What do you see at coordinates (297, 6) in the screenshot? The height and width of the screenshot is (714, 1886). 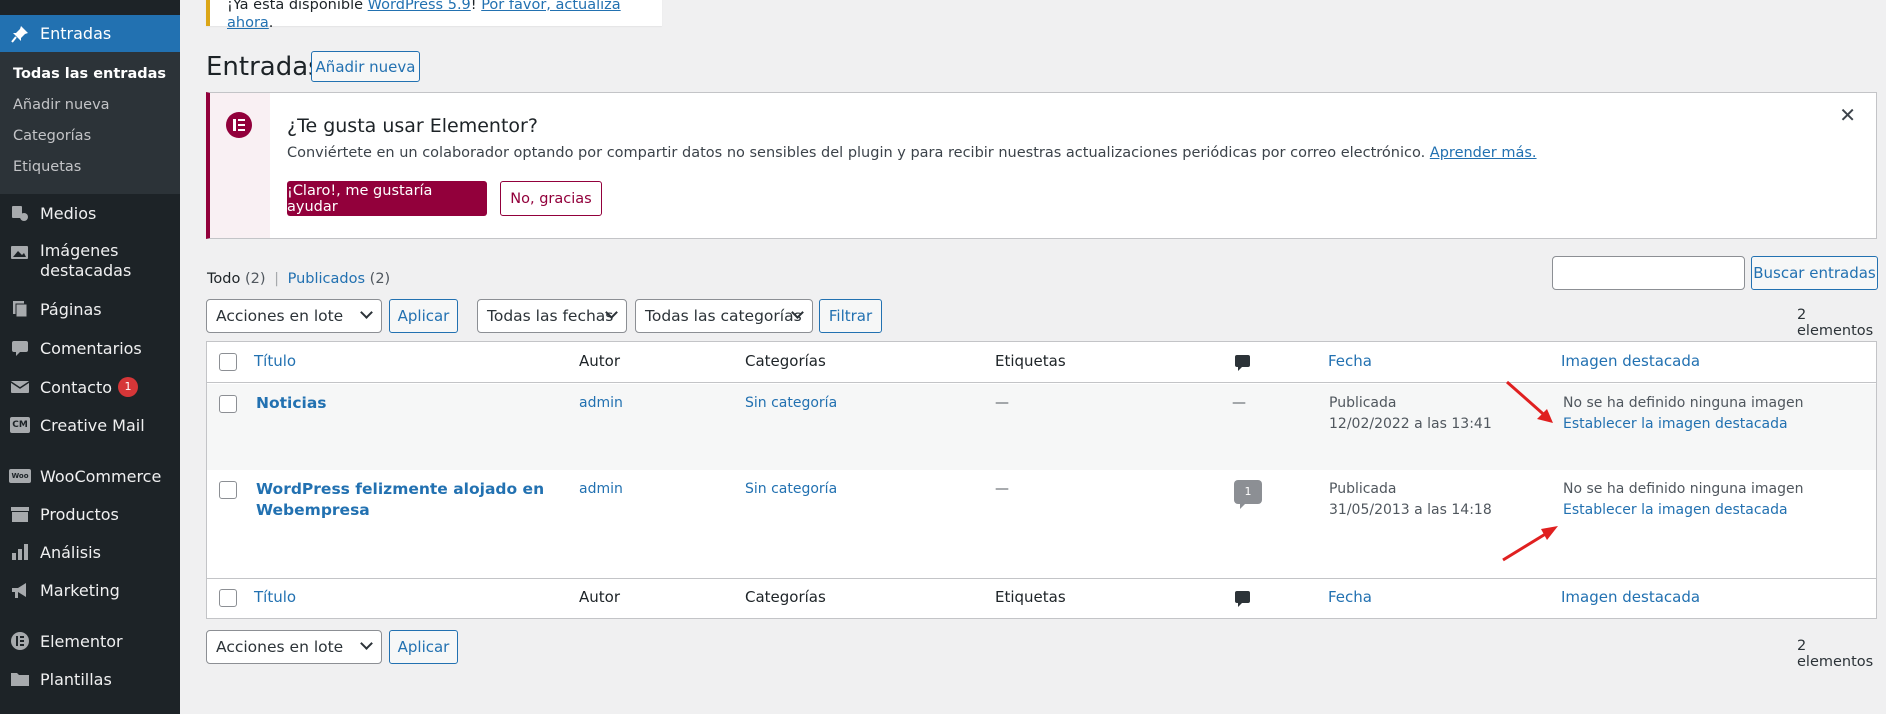 I see `update-notice-text: ¡Ya está disponible` at bounding box center [297, 6].